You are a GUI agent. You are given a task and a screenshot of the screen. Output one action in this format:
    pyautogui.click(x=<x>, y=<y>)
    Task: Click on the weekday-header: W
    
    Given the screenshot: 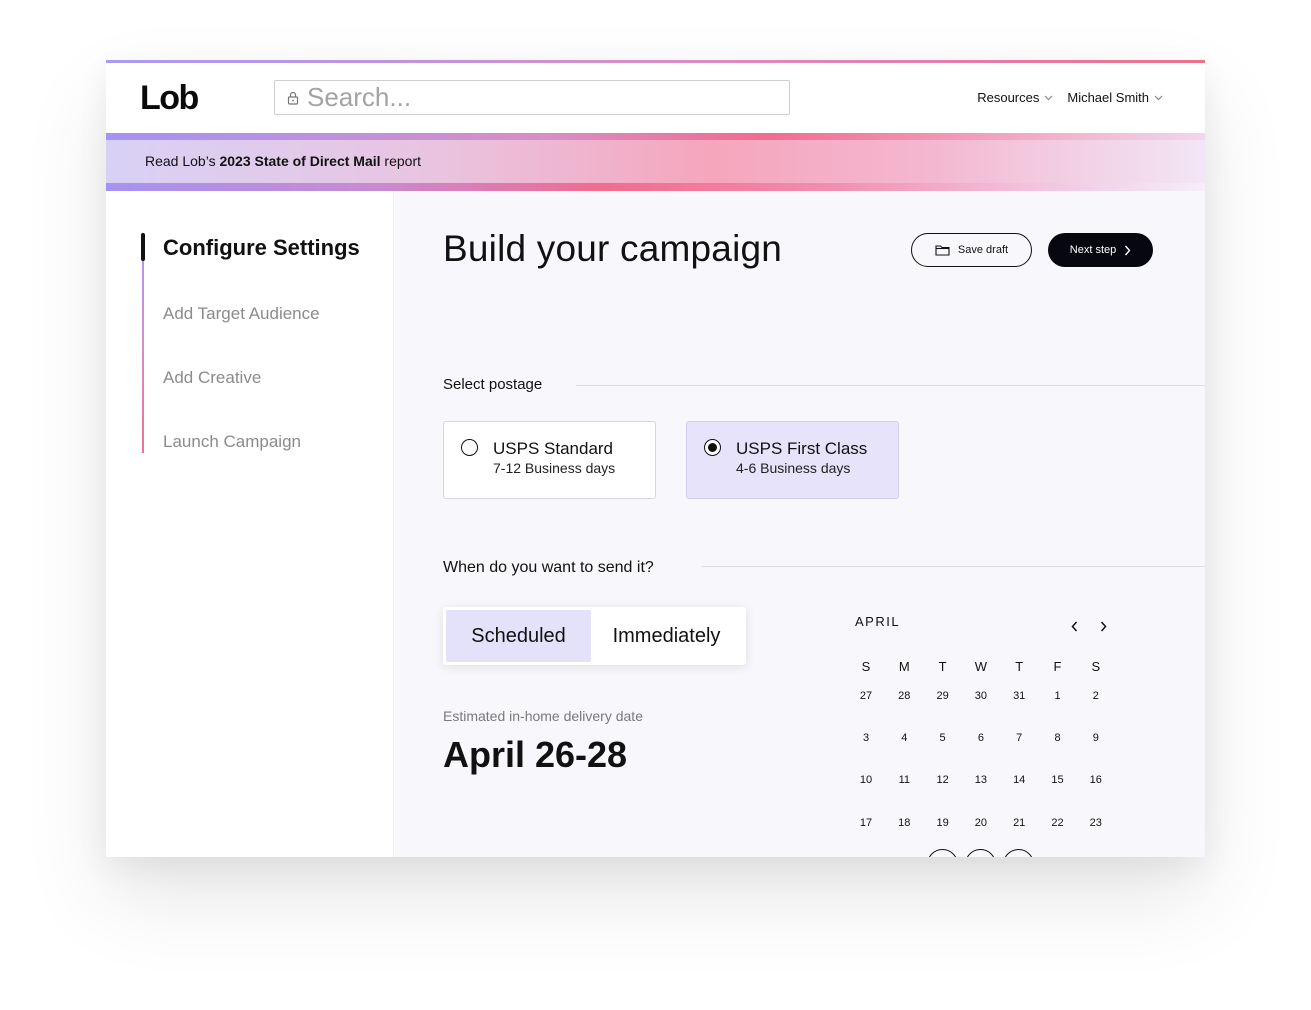 What is the action you would take?
    pyautogui.click(x=981, y=666)
    